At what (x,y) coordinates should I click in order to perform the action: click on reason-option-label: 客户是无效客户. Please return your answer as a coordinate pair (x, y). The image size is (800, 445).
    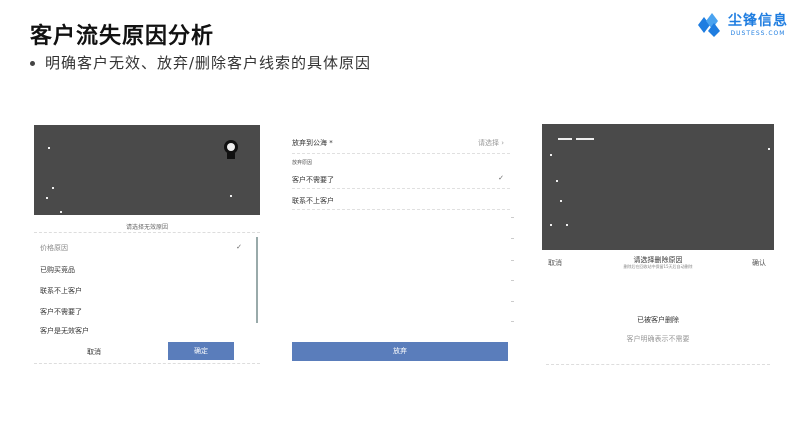
    Looking at the image, I should click on (64, 331).